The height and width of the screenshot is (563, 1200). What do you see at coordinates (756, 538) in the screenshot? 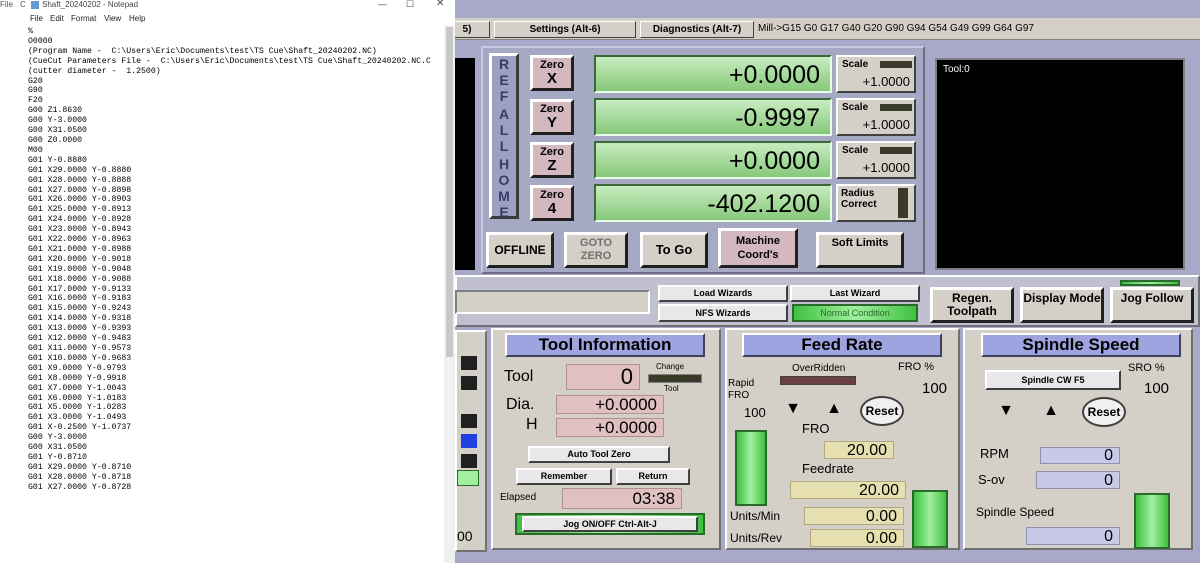
I see `units-rev-label: Units/Rev` at bounding box center [756, 538].